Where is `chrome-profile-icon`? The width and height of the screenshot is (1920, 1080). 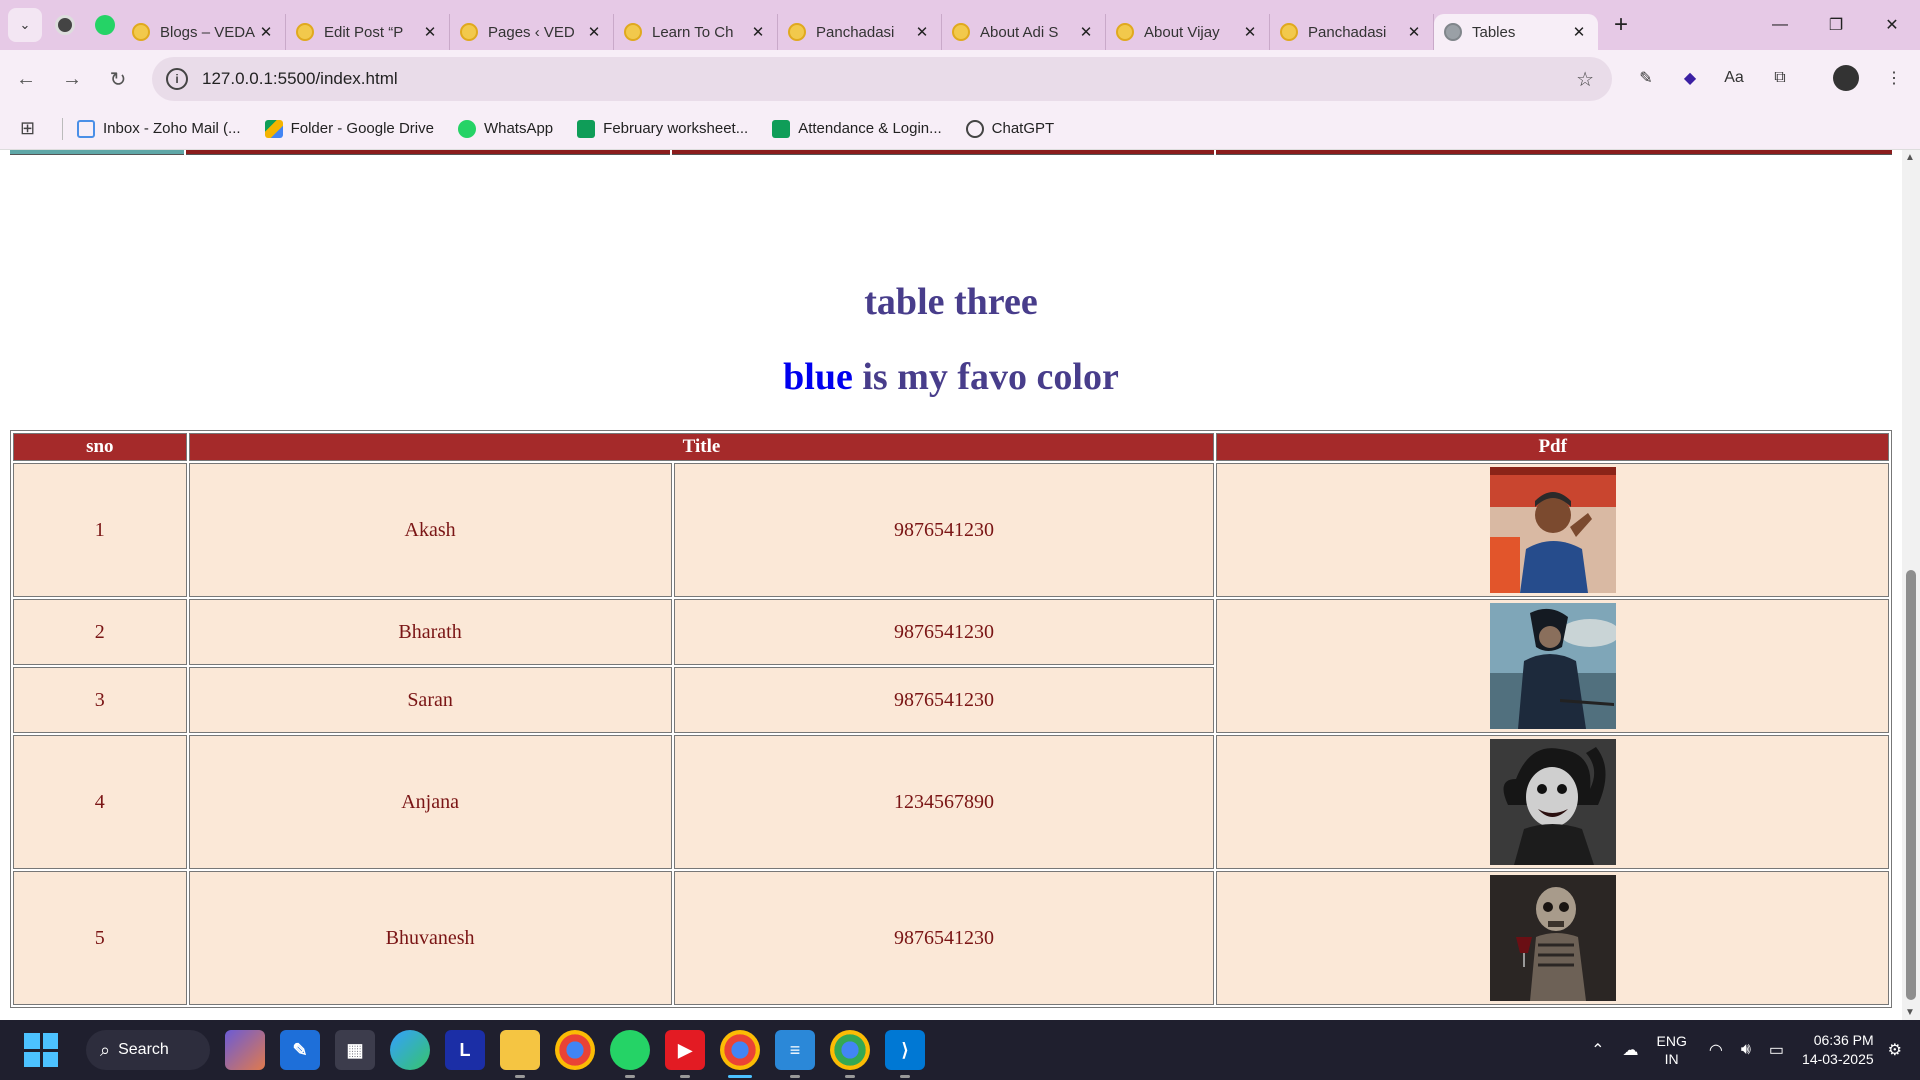
chrome-profile-icon is located at coordinates (740, 1054).